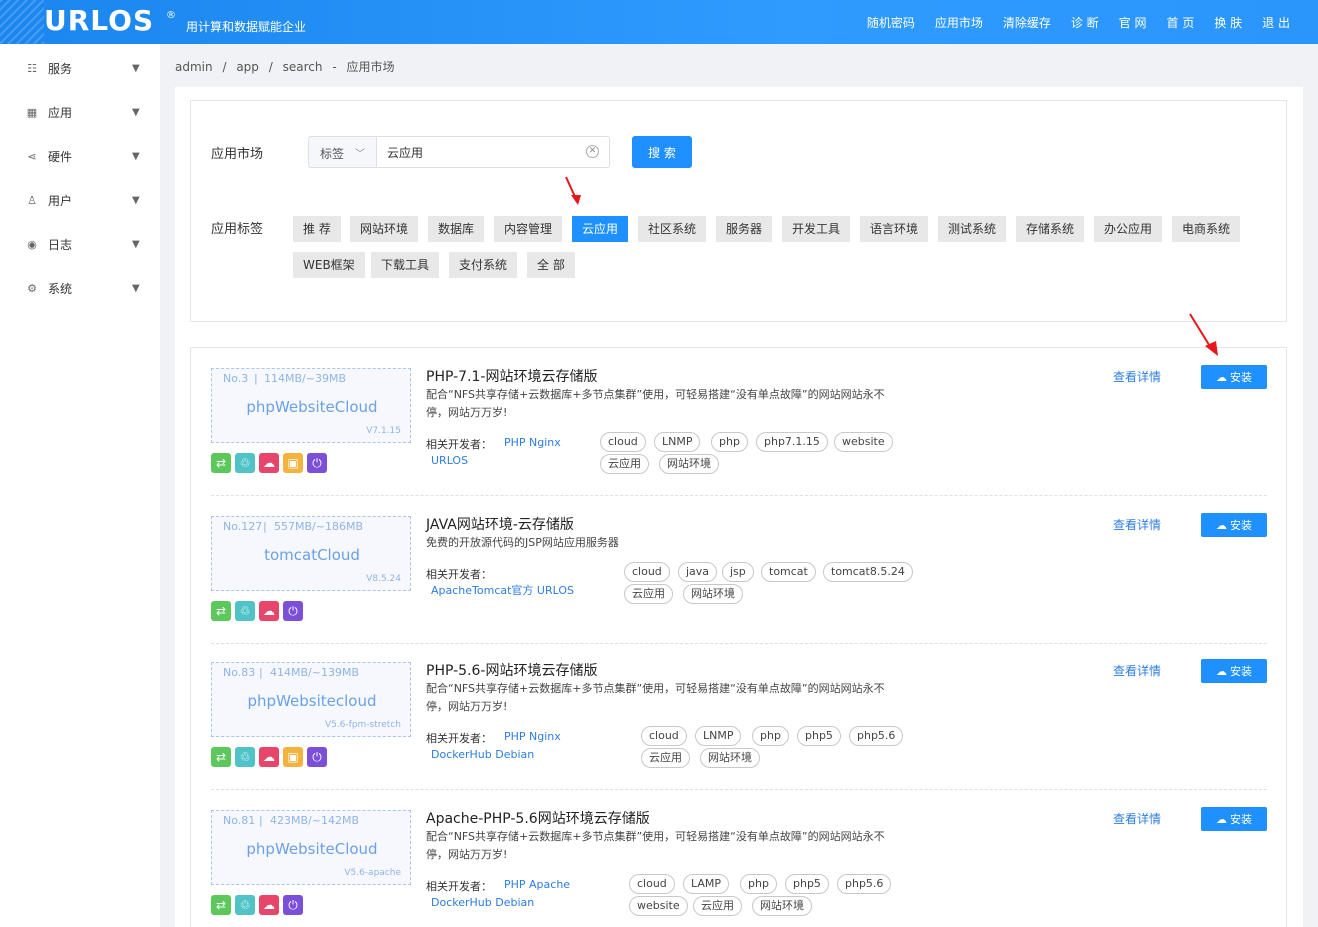 Image resolution: width=1318 pixels, height=927 pixels. Describe the element at coordinates (1133, 22) in the screenshot. I see `nav-official-site: 官 网` at that location.